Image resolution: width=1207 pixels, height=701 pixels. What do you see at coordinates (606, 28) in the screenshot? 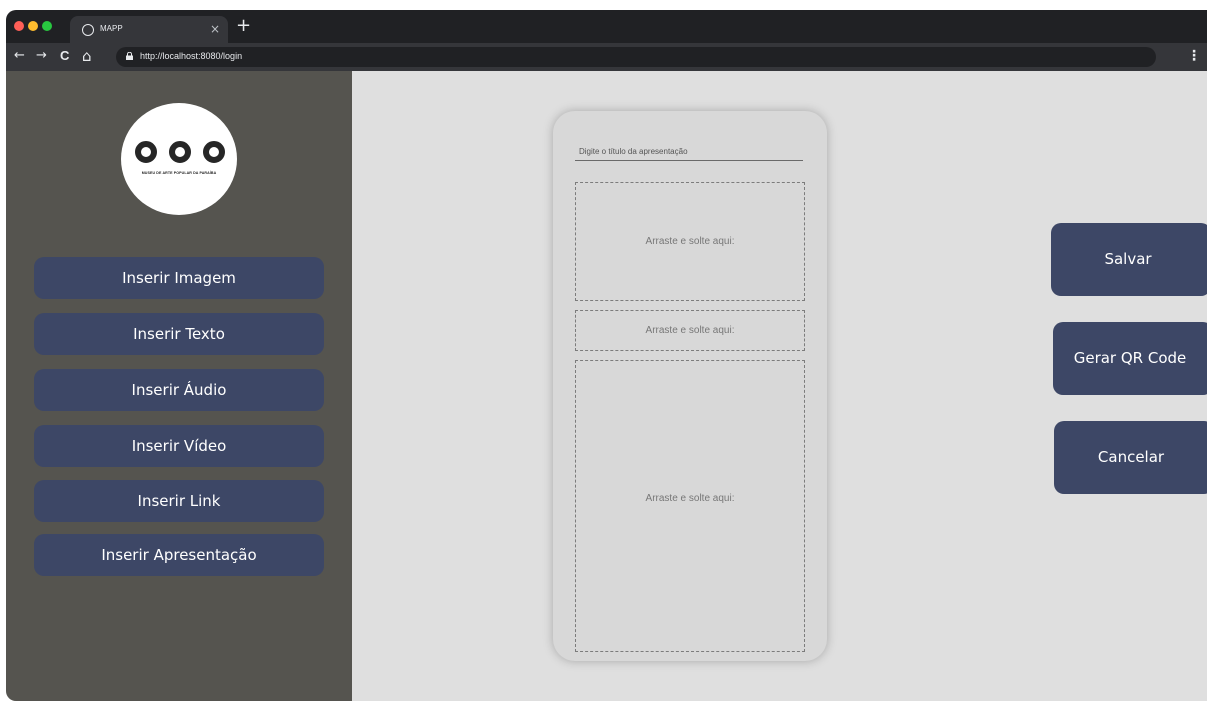
I see `tab-bar: MAPP × +` at bounding box center [606, 28].